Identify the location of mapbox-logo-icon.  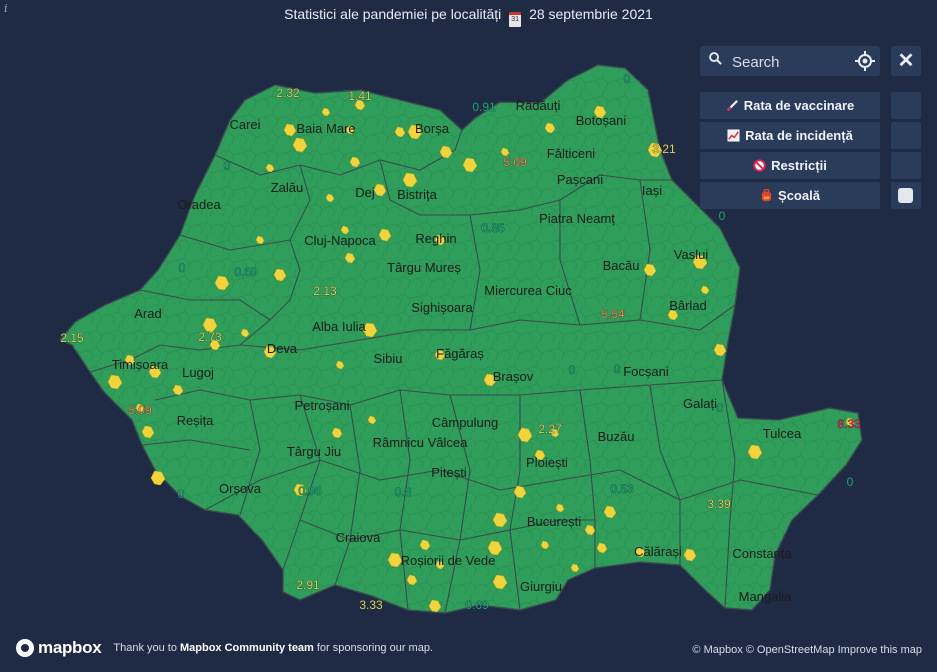
(25, 648).